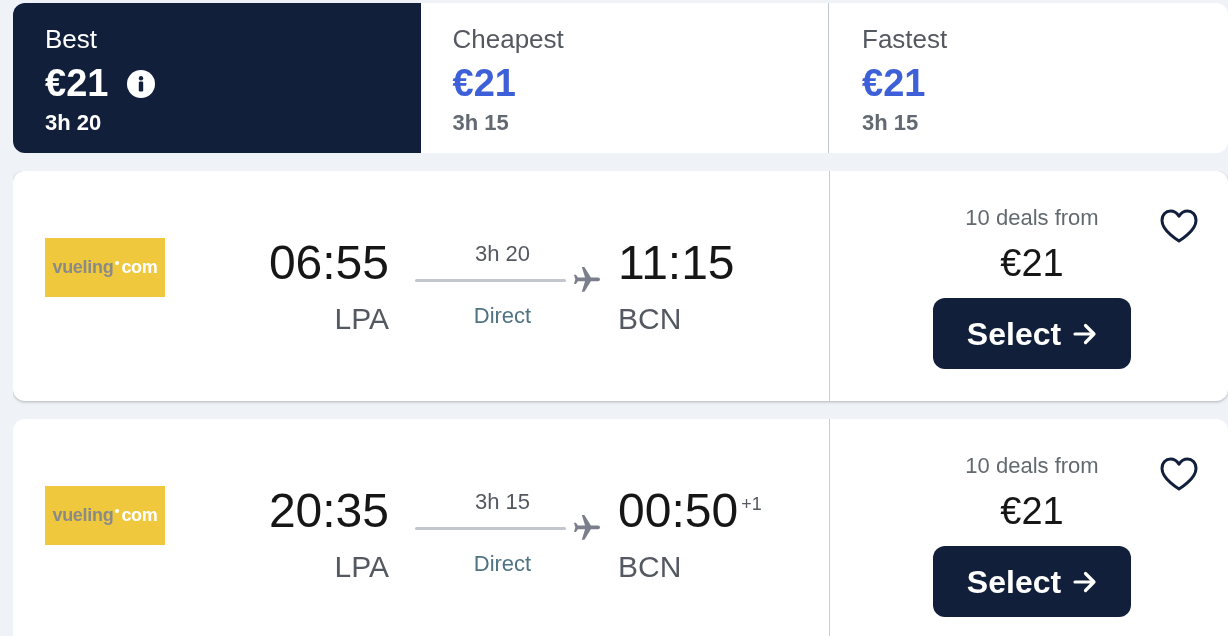 This screenshot has width=1228, height=636. I want to click on tab-label: Fastest, so click(905, 40).